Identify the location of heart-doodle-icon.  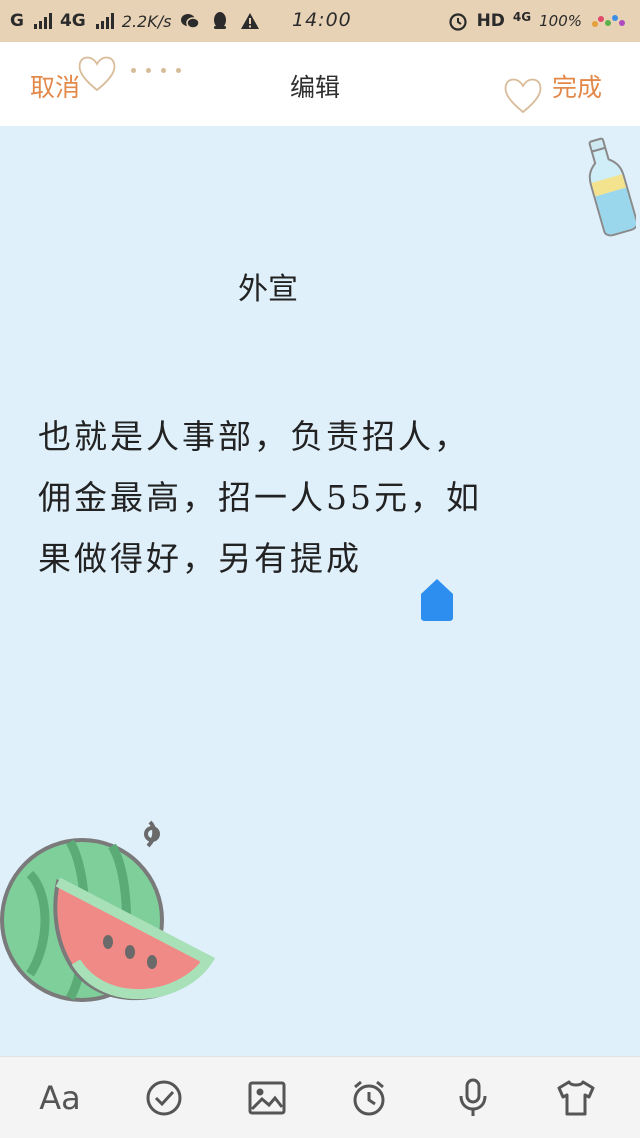
(97, 74).